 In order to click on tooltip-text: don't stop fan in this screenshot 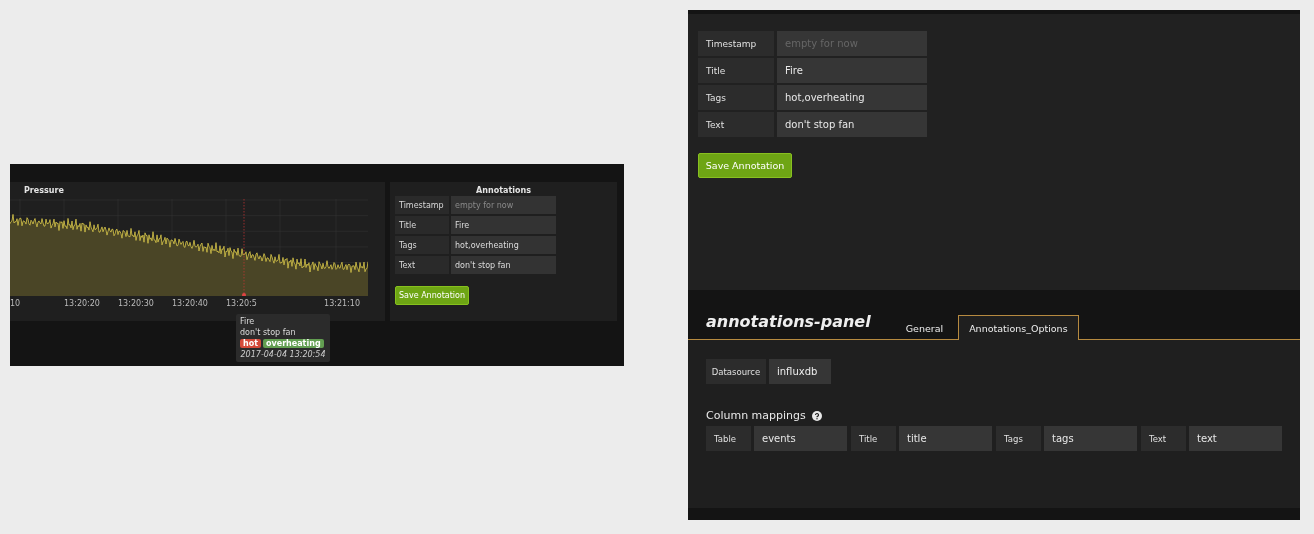, I will do `click(268, 332)`.